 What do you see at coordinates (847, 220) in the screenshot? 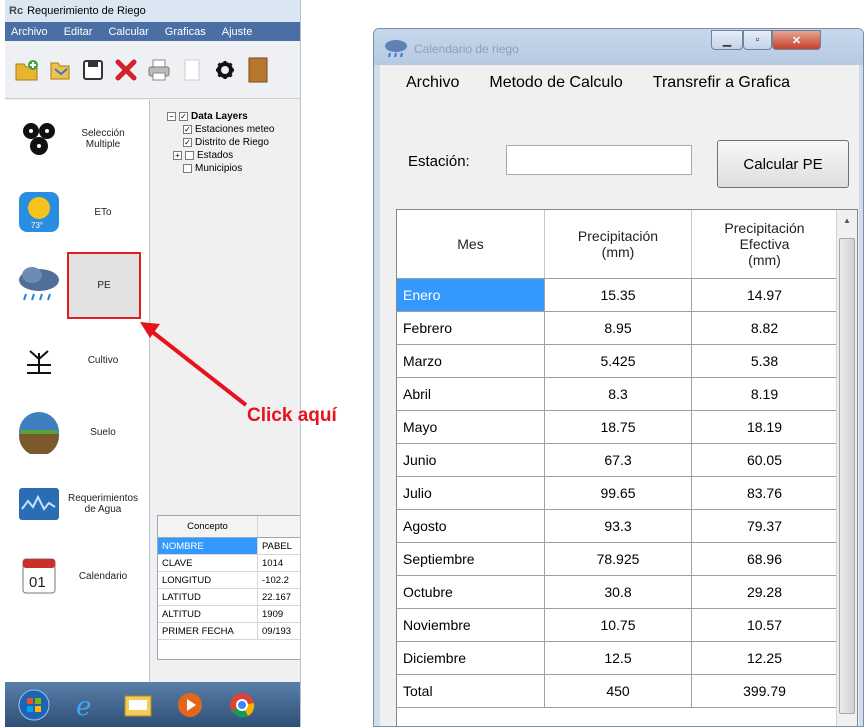
I see `scroll-up-icon: ▲` at bounding box center [847, 220].